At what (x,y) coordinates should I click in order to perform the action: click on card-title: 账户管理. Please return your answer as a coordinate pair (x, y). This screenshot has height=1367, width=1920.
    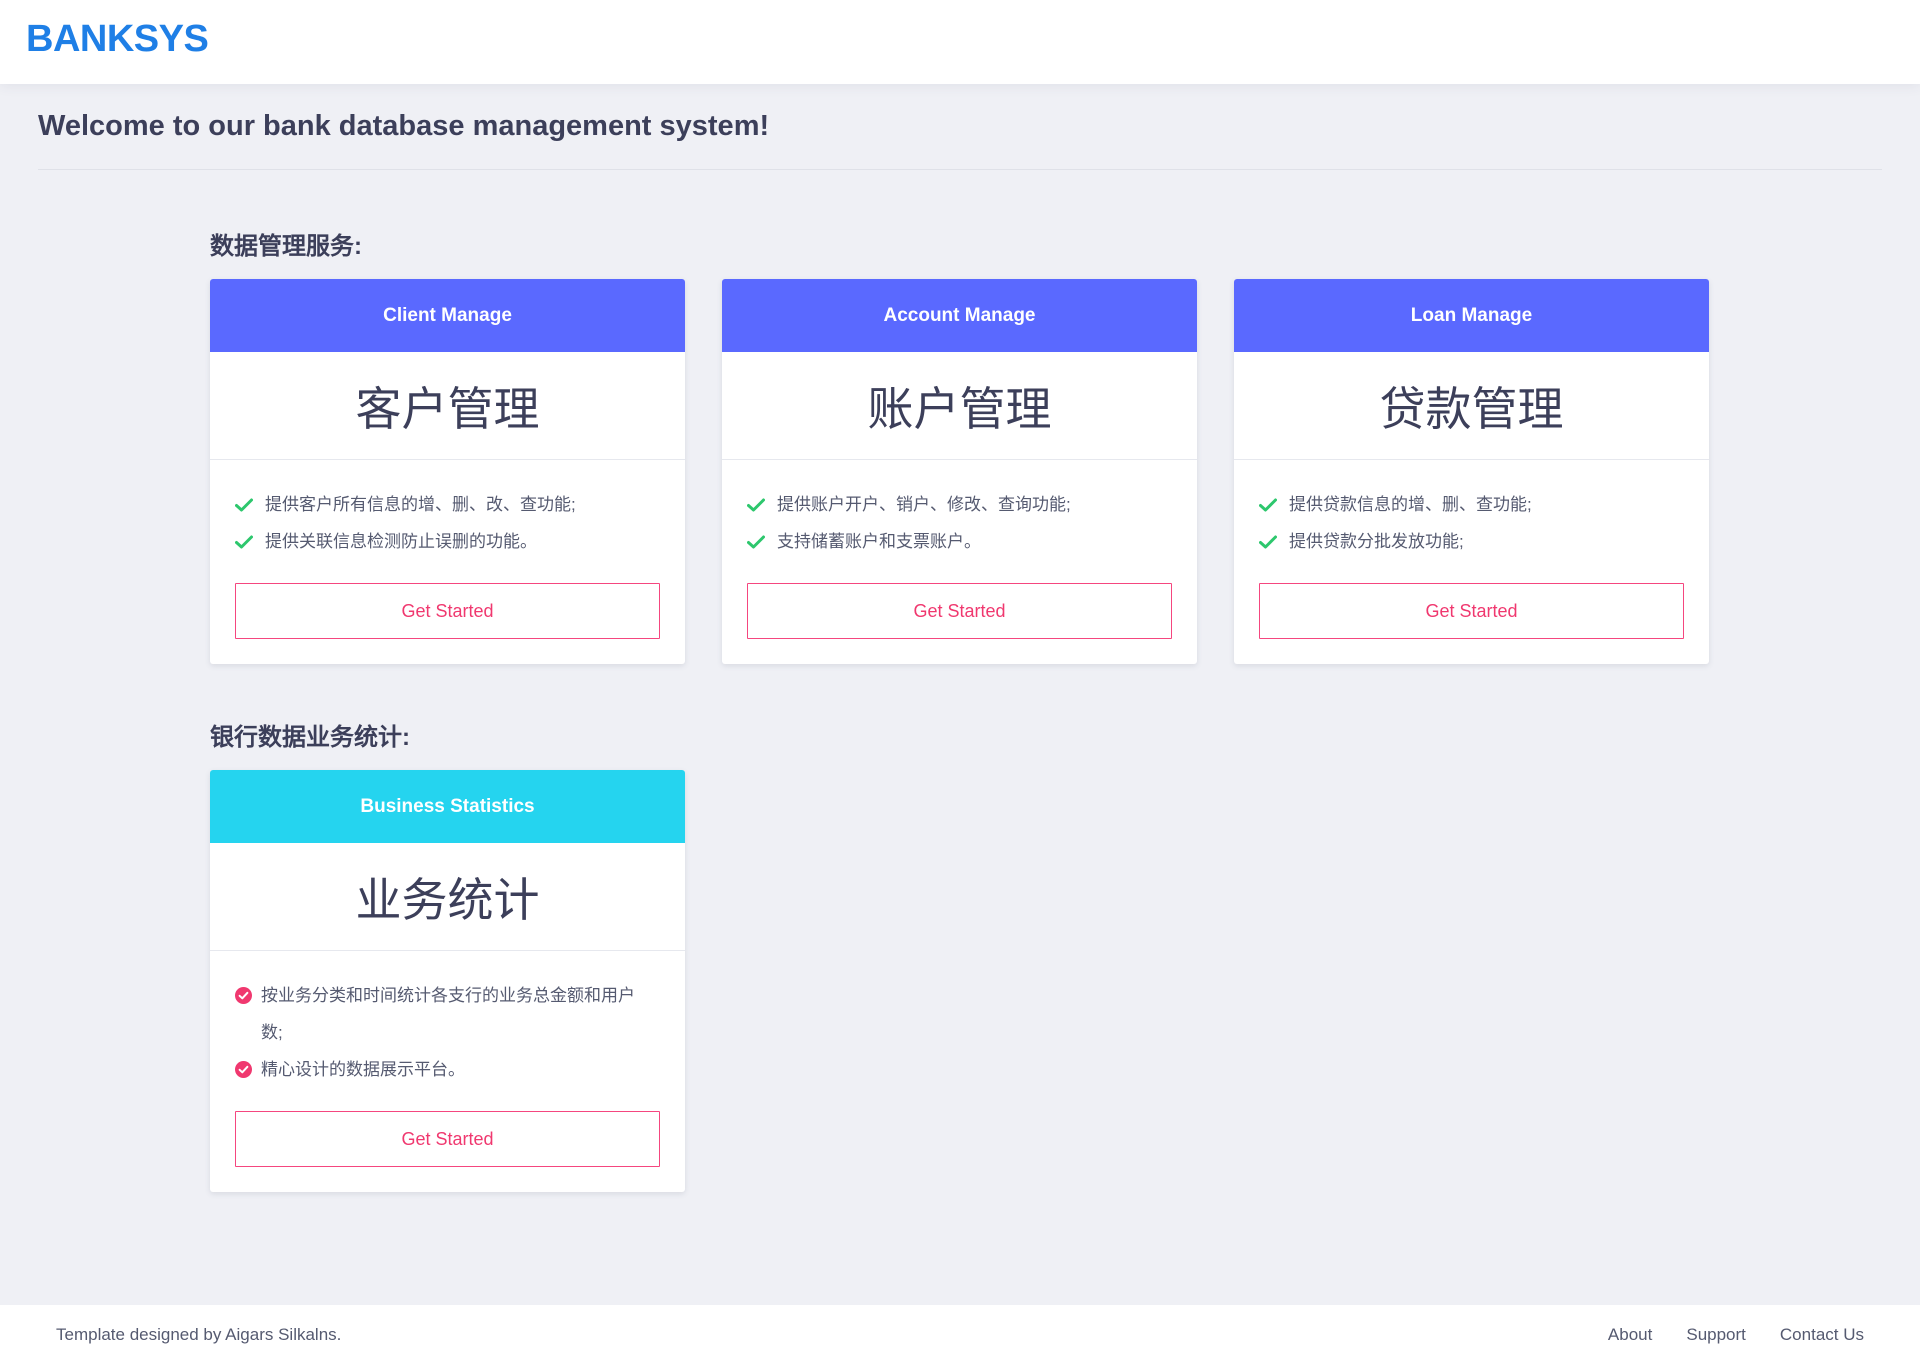
    Looking at the image, I should click on (959, 406).